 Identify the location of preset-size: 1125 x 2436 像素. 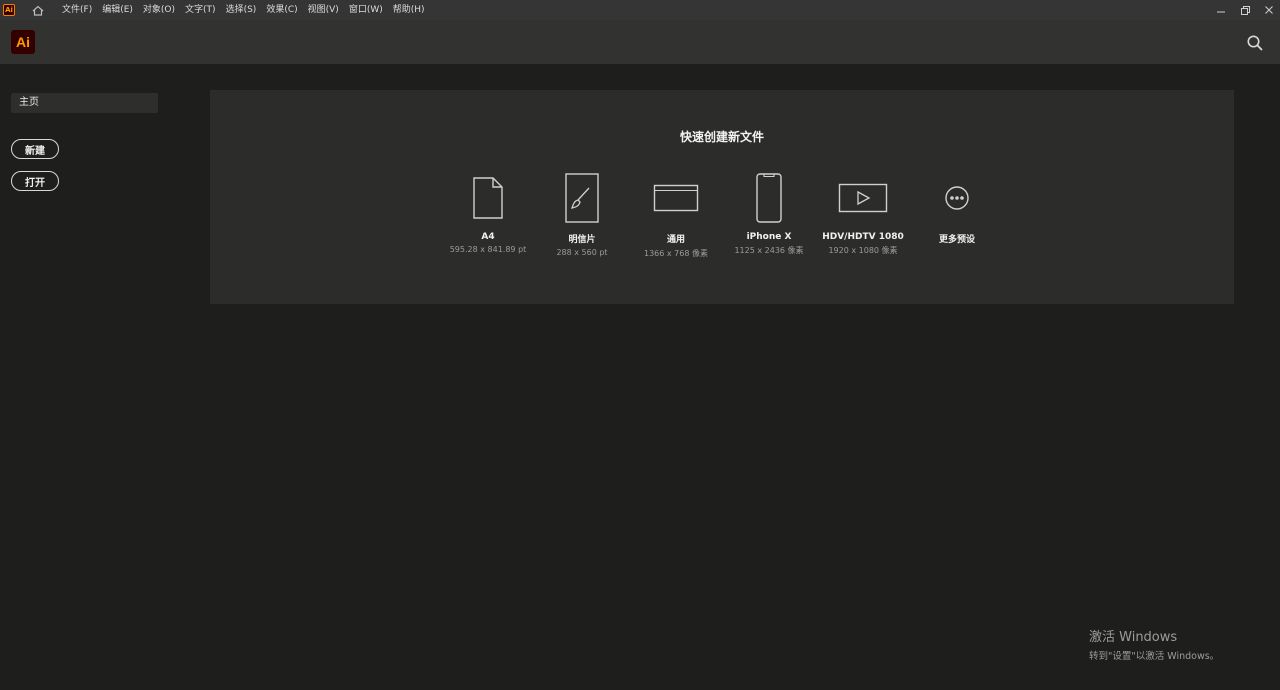
(769, 250).